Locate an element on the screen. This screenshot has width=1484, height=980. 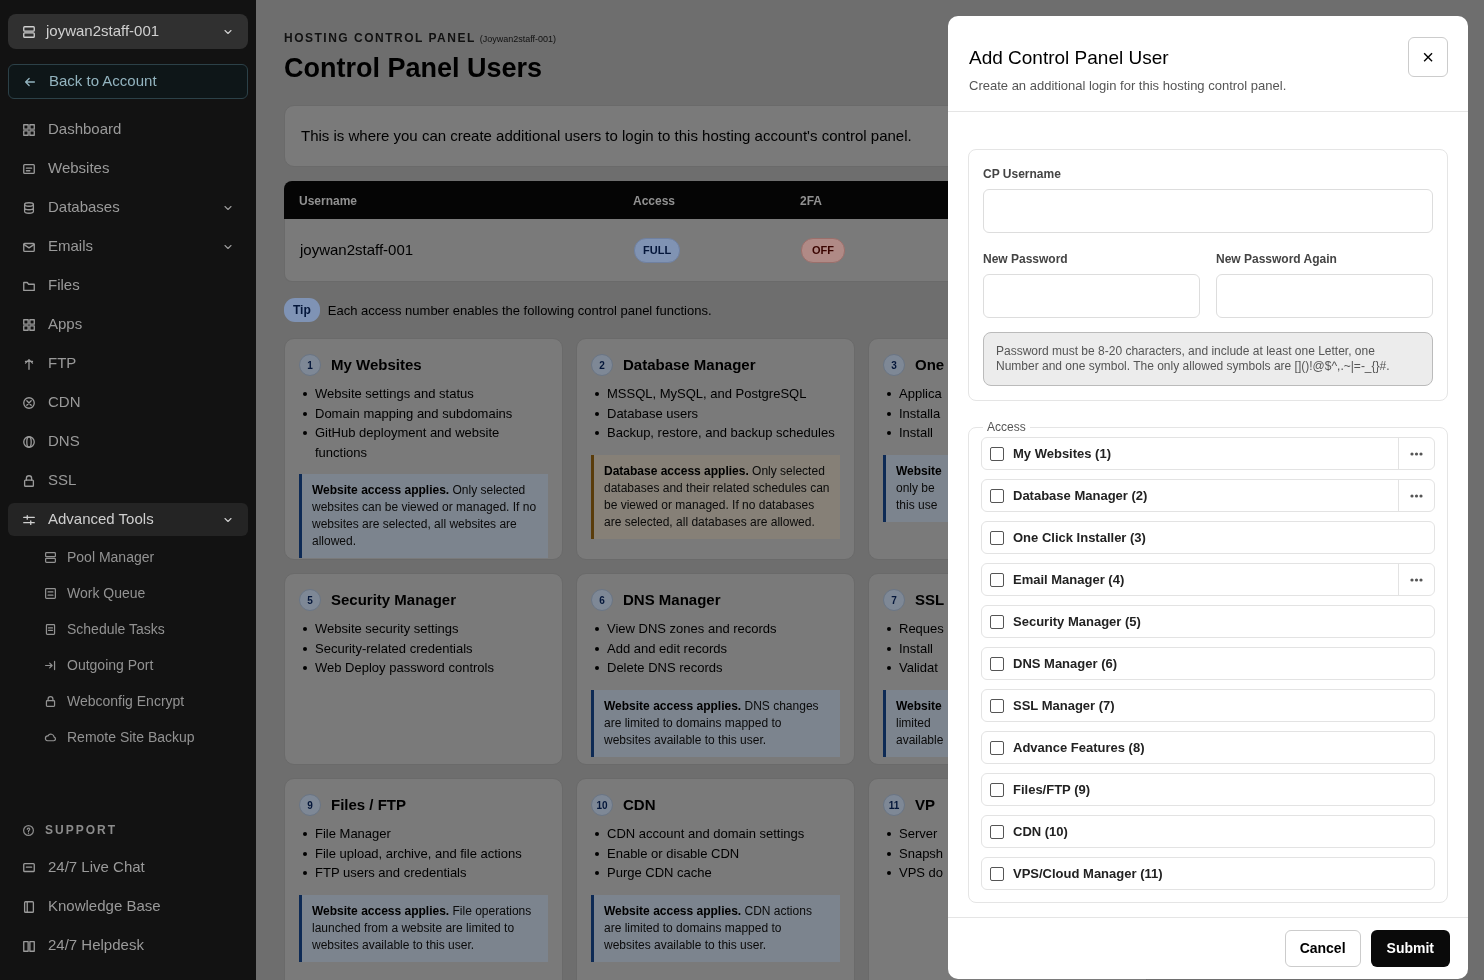
number-badge: 1 is located at coordinates (310, 365).